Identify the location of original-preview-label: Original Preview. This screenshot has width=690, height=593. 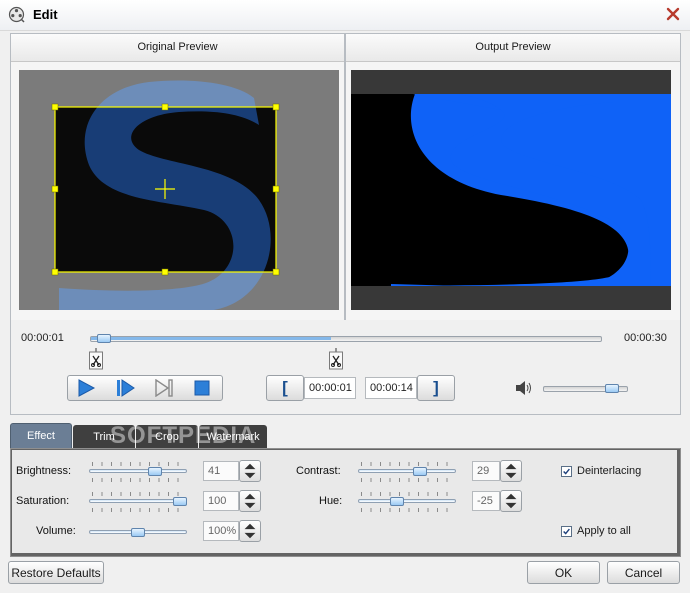
(177, 48).